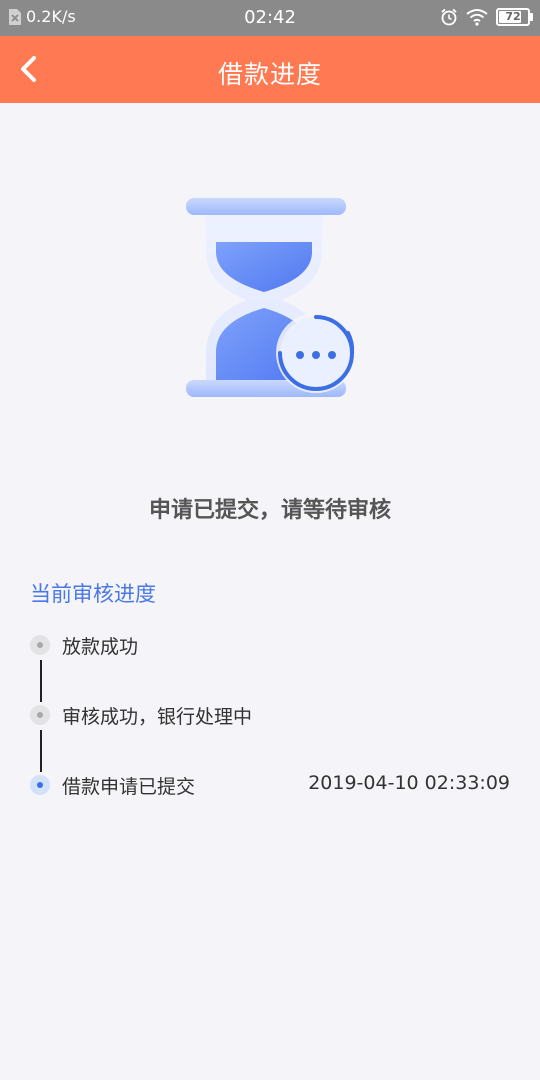 This screenshot has height=1080, width=540. Describe the element at coordinates (270, 645) in the screenshot. I see `step-item: 放款成功` at that location.